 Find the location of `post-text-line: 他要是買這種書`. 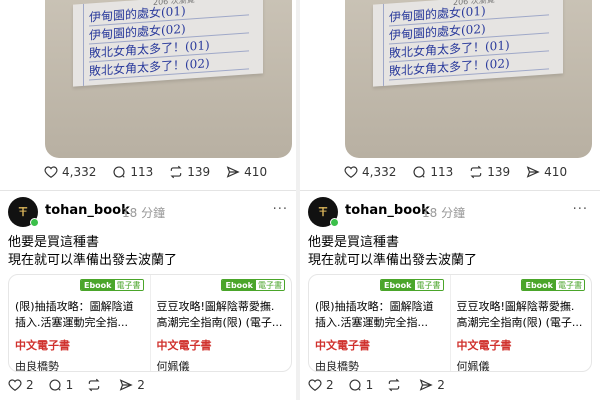

post-text-line: 他要是買這種書 is located at coordinates (54, 242).